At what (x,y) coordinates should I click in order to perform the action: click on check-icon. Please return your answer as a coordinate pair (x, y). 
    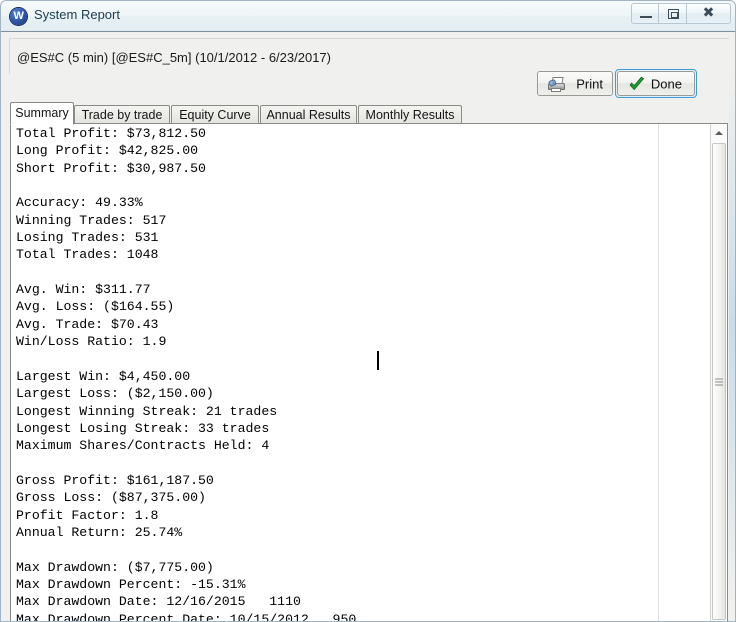
    Looking at the image, I should click on (637, 85).